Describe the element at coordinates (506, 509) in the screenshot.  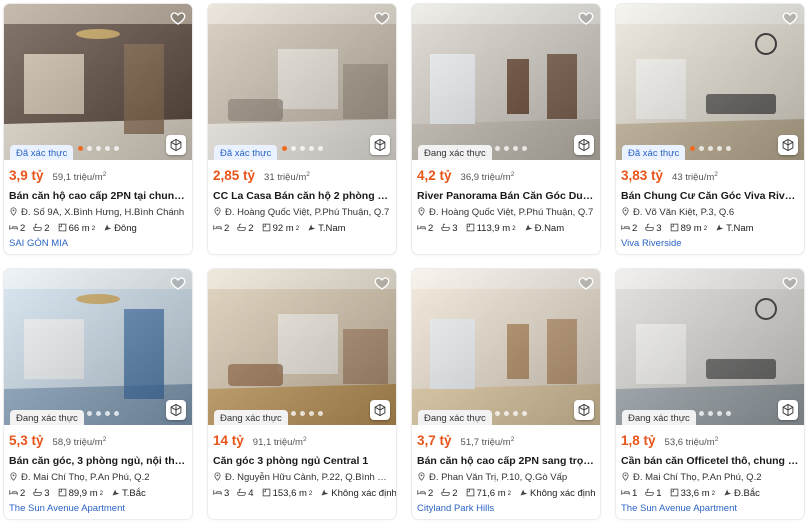
I see `project-link: Cityland Park Hills` at that location.